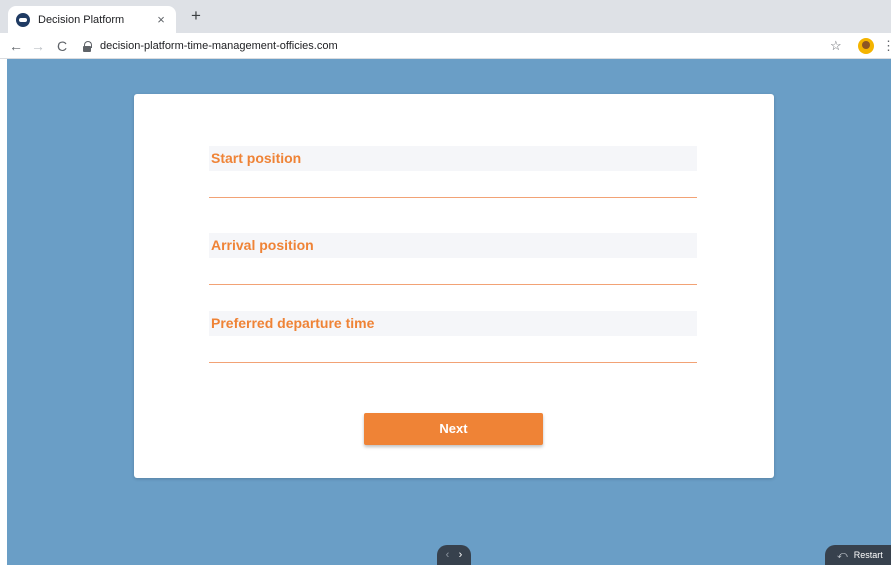 This screenshot has height=565, width=891. I want to click on start-position-field: Start position, so click(453, 172).